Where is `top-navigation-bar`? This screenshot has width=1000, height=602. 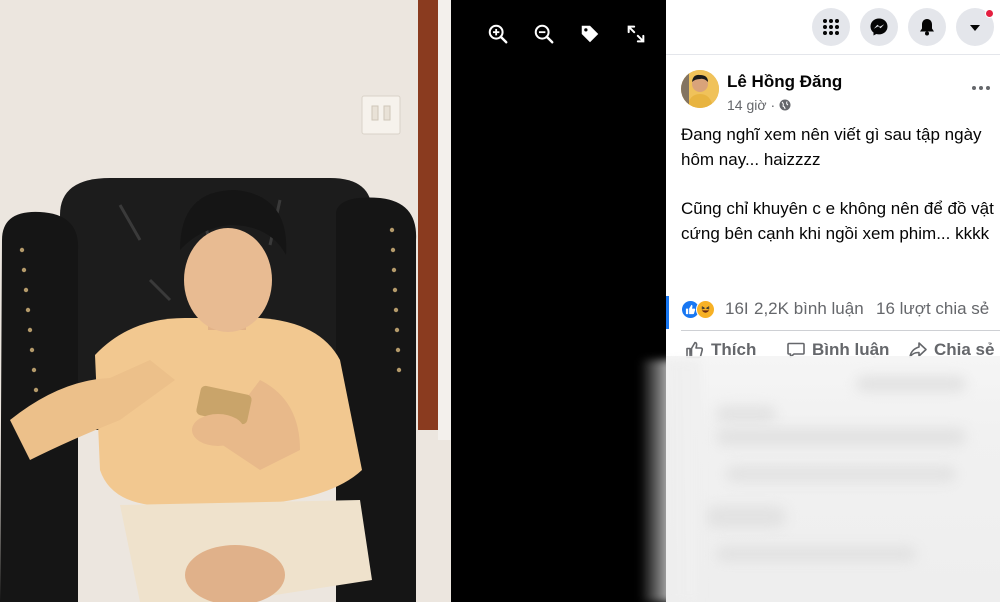
top-navigation-bar is located at coordinates (833, 27).